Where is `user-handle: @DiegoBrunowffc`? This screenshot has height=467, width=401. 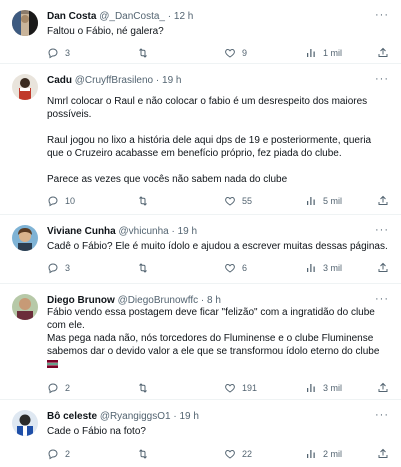 user-handle: @DiegoBrunowffc is located at coordinates (158, 300).